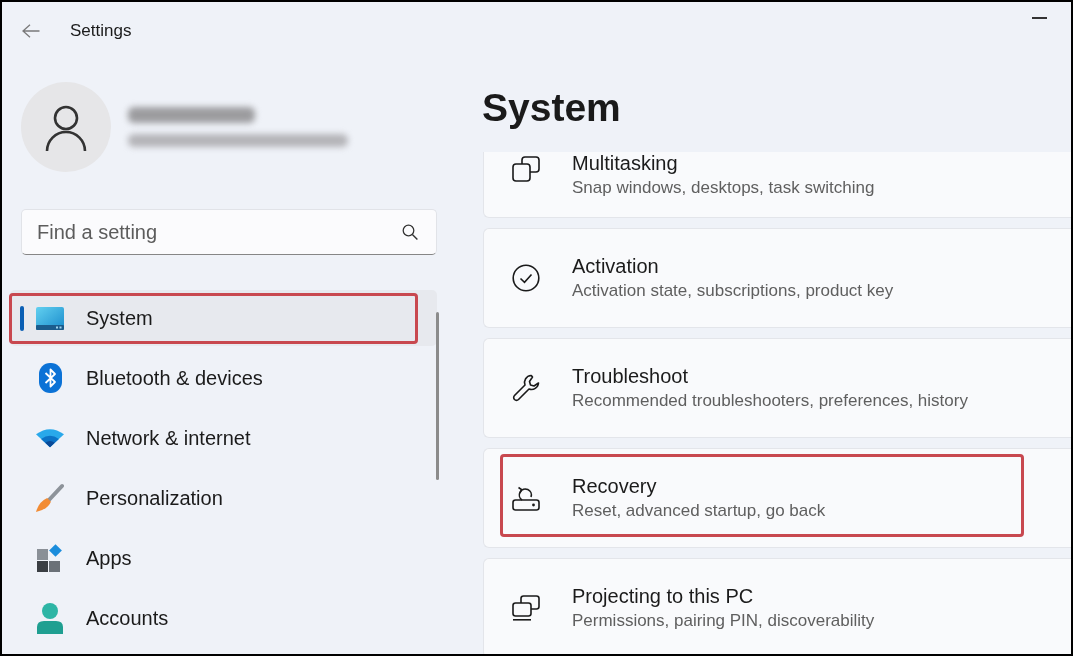 The height and width of the screenshot is (656, 1073). Describe the element at coordinates (437, 396) in the screenshot. I see `scrollbar-thumb` at that location.